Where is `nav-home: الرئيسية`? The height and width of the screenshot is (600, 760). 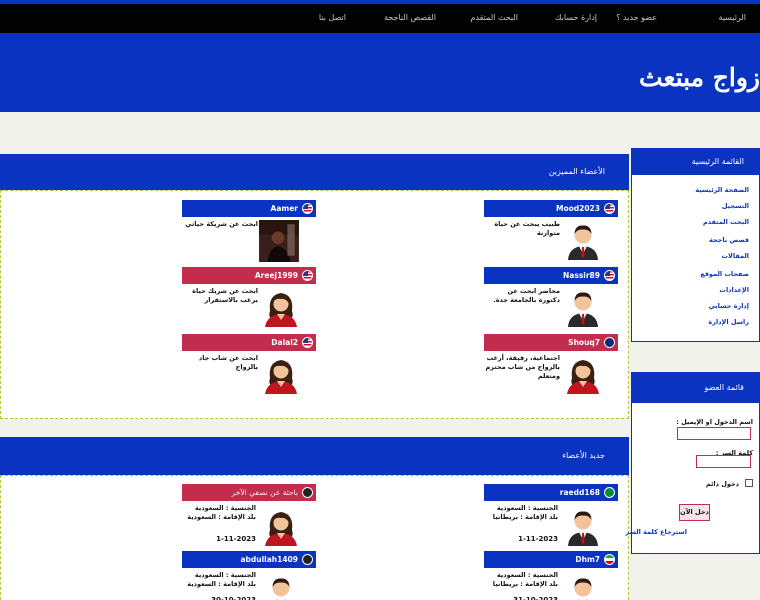 nav-home: الرئيسية is located at coordinates (732, 17).